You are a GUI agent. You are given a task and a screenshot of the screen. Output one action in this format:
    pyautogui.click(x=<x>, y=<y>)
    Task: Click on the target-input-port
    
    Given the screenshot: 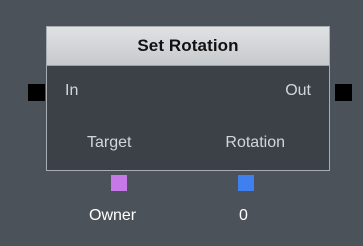 What is the action you would take?
    pyautogui.click(x=119, y=183)
    